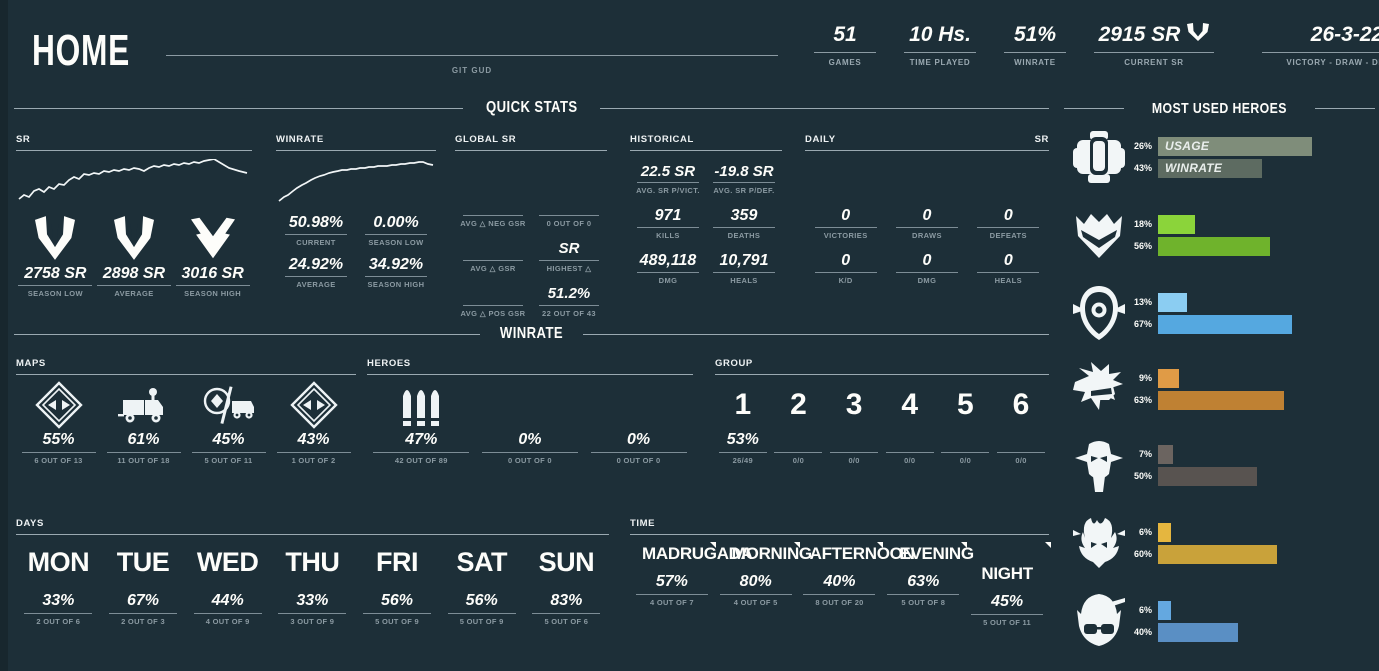 The width and height of the screenshot is (1379, 671). I want to click on day-stat-thu: THU 33% 3 OUT OF 9, so click(312, 585).